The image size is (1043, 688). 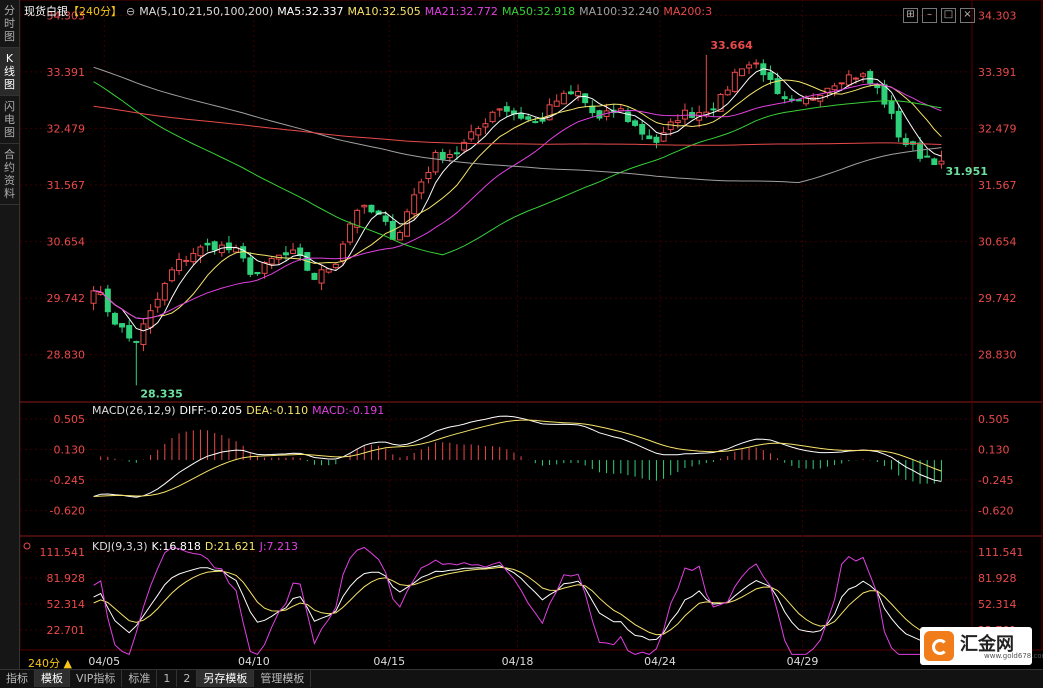 What do you see at coordinates (130, 11) in the screenshot?
I see `settings-icon: ⊖` at bounding box center [130, 11].